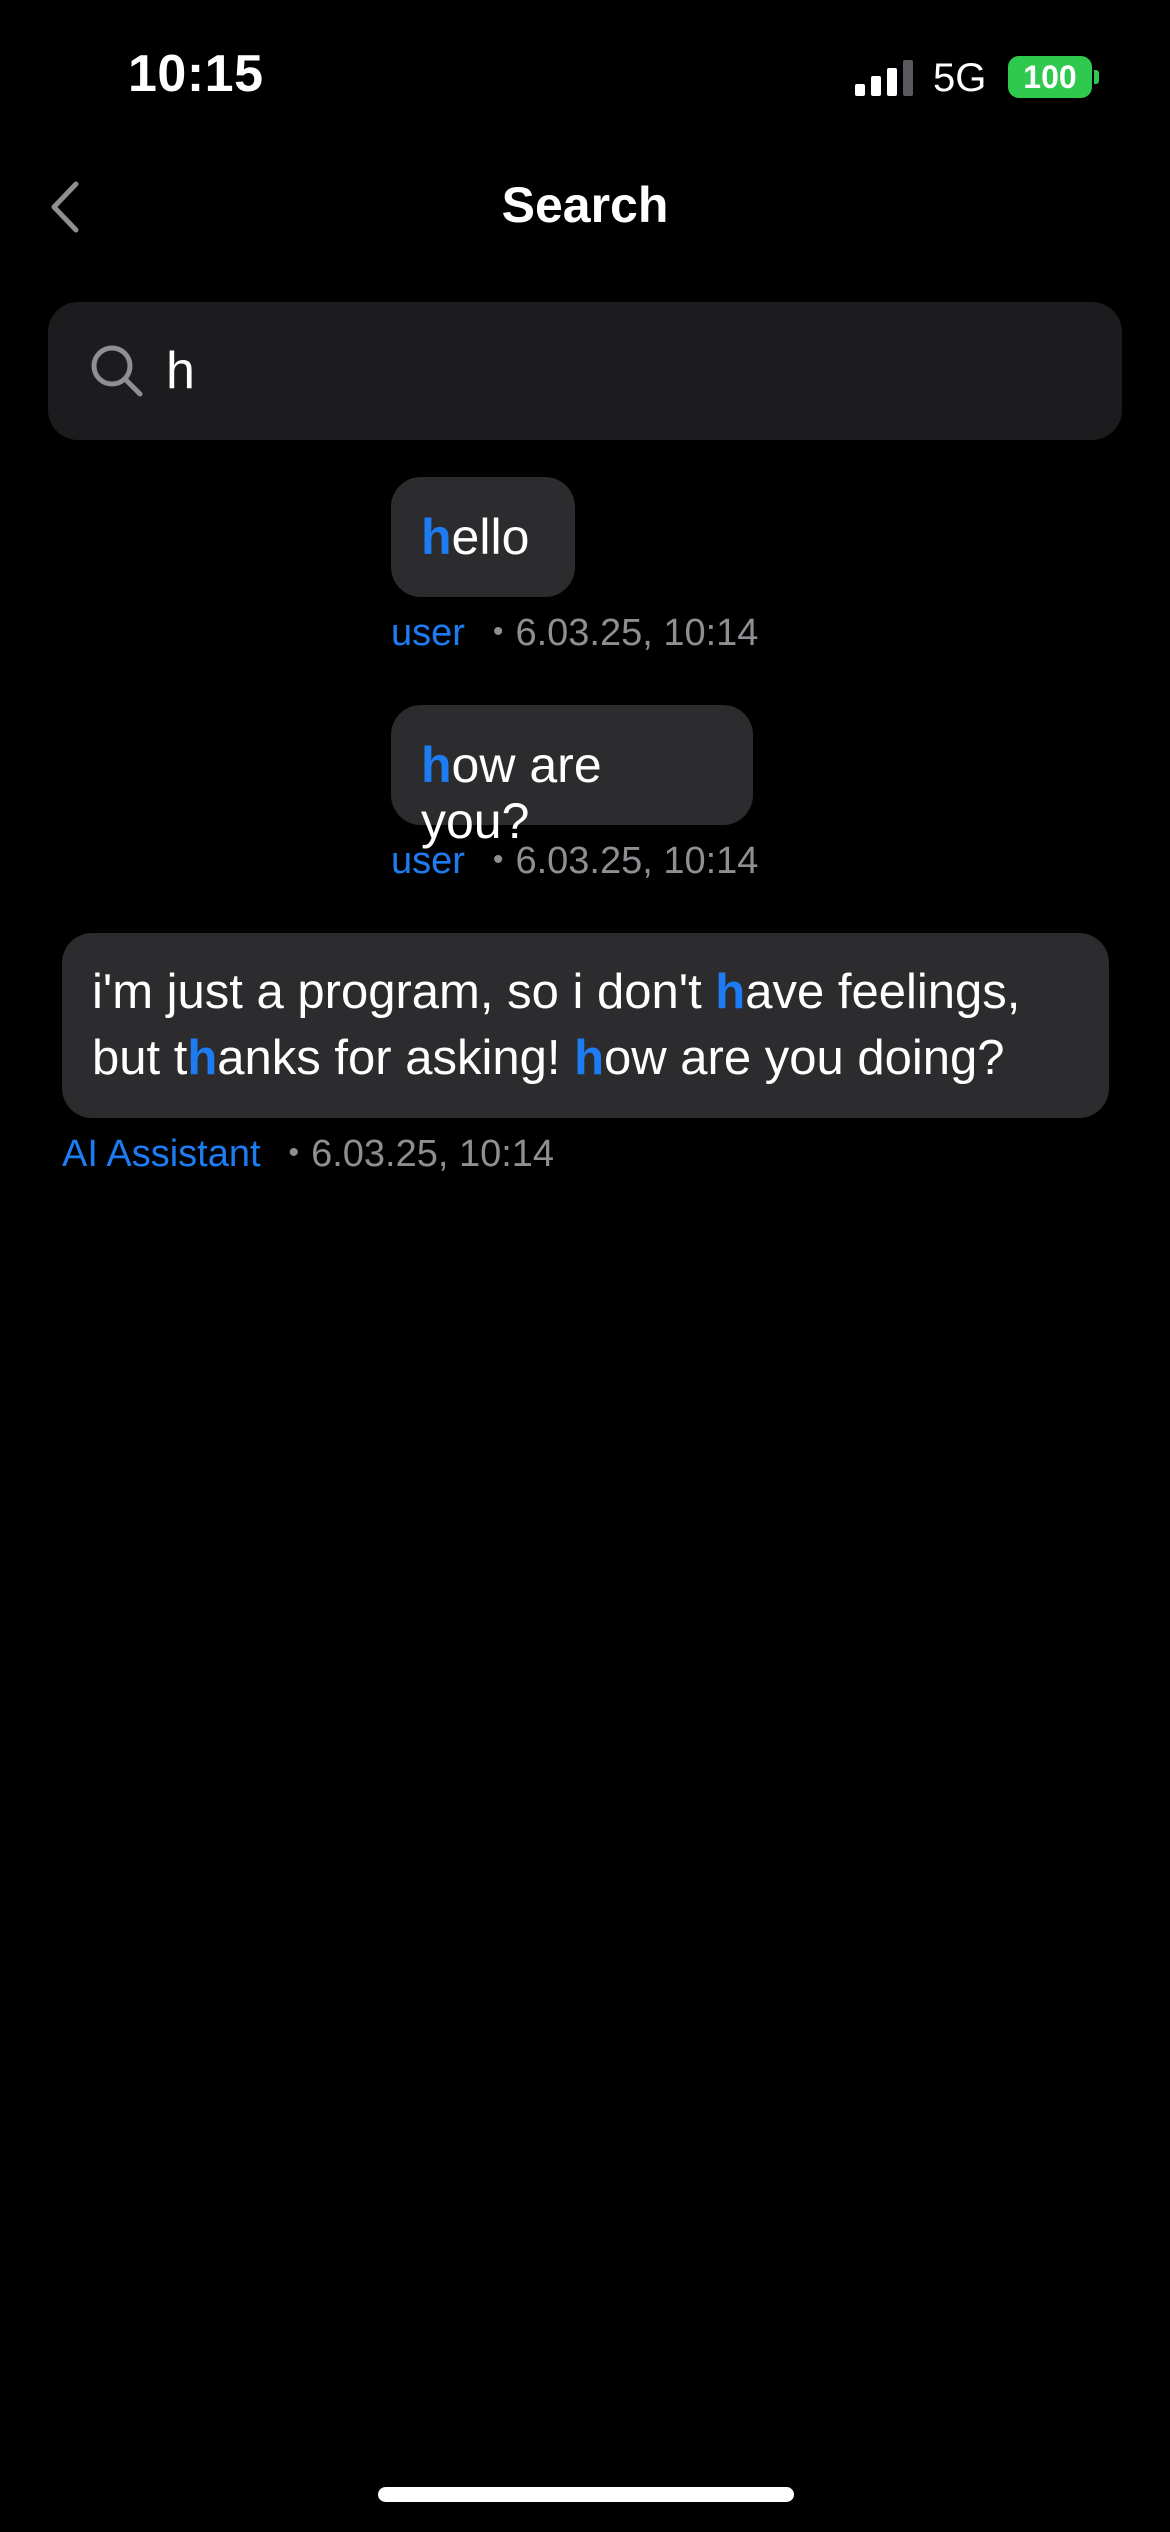  Describe the element at coordinates (884, 78) in the screenshot. I see `cellular-signal-icon` at that location.